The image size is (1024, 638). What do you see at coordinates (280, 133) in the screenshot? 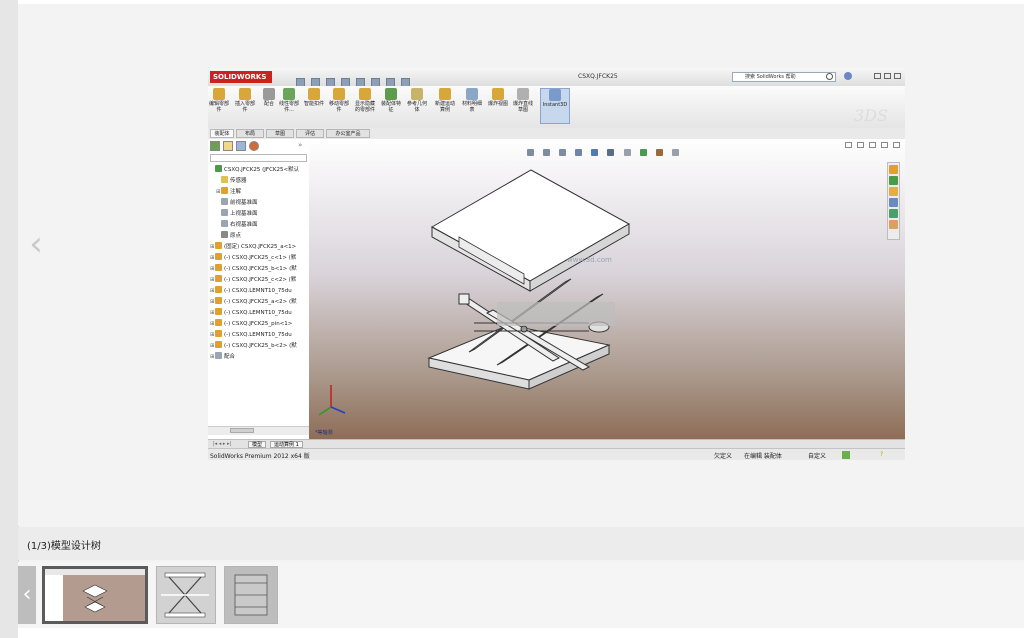
I see `tab-sketch: 草图` at bounding box center [280, 133].